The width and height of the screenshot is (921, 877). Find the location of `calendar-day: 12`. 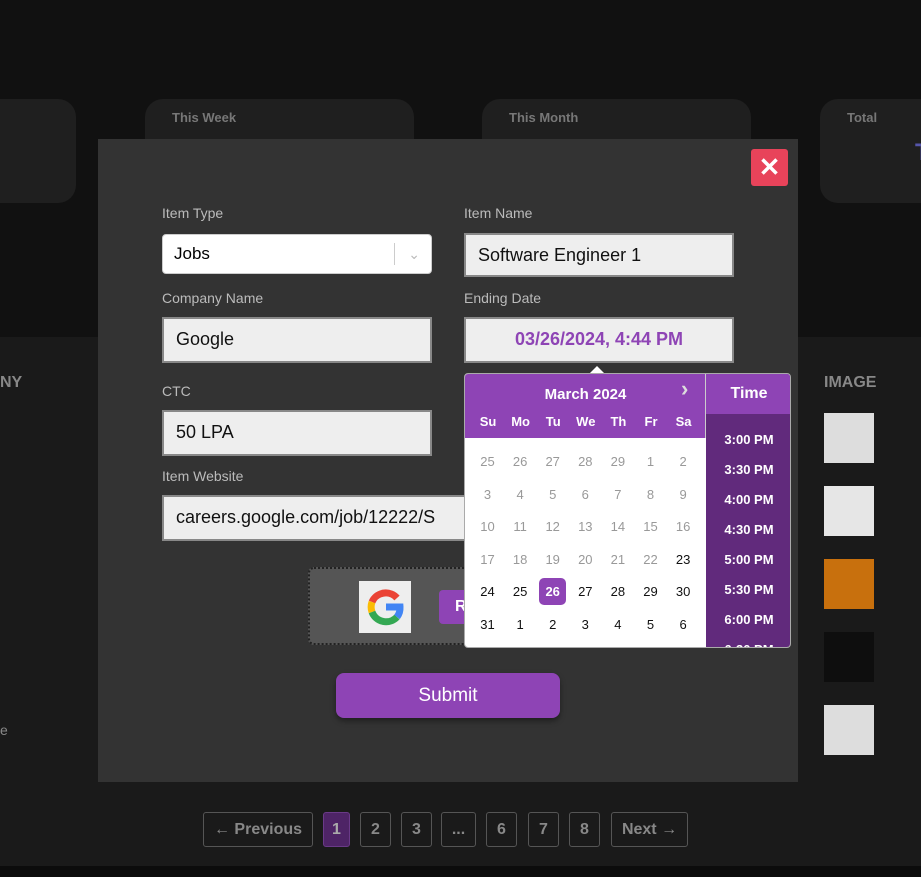

calendar-day: 12 is located at coordinates (552, 526).